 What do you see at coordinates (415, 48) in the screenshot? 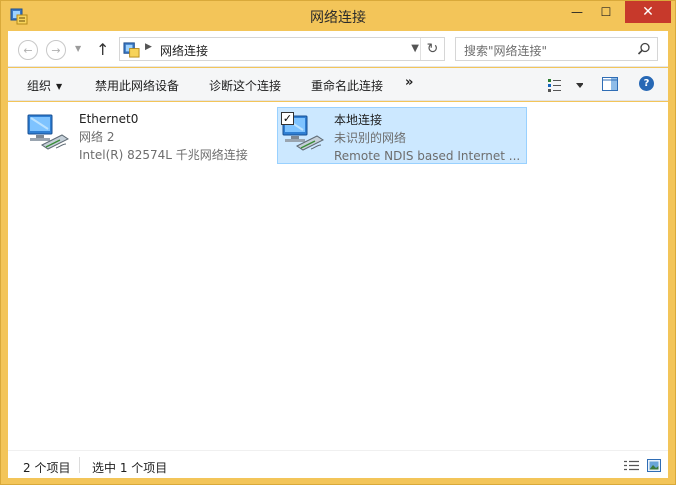
I see `address-dropdown-icon: ▼` at bounding box center [415, 48].